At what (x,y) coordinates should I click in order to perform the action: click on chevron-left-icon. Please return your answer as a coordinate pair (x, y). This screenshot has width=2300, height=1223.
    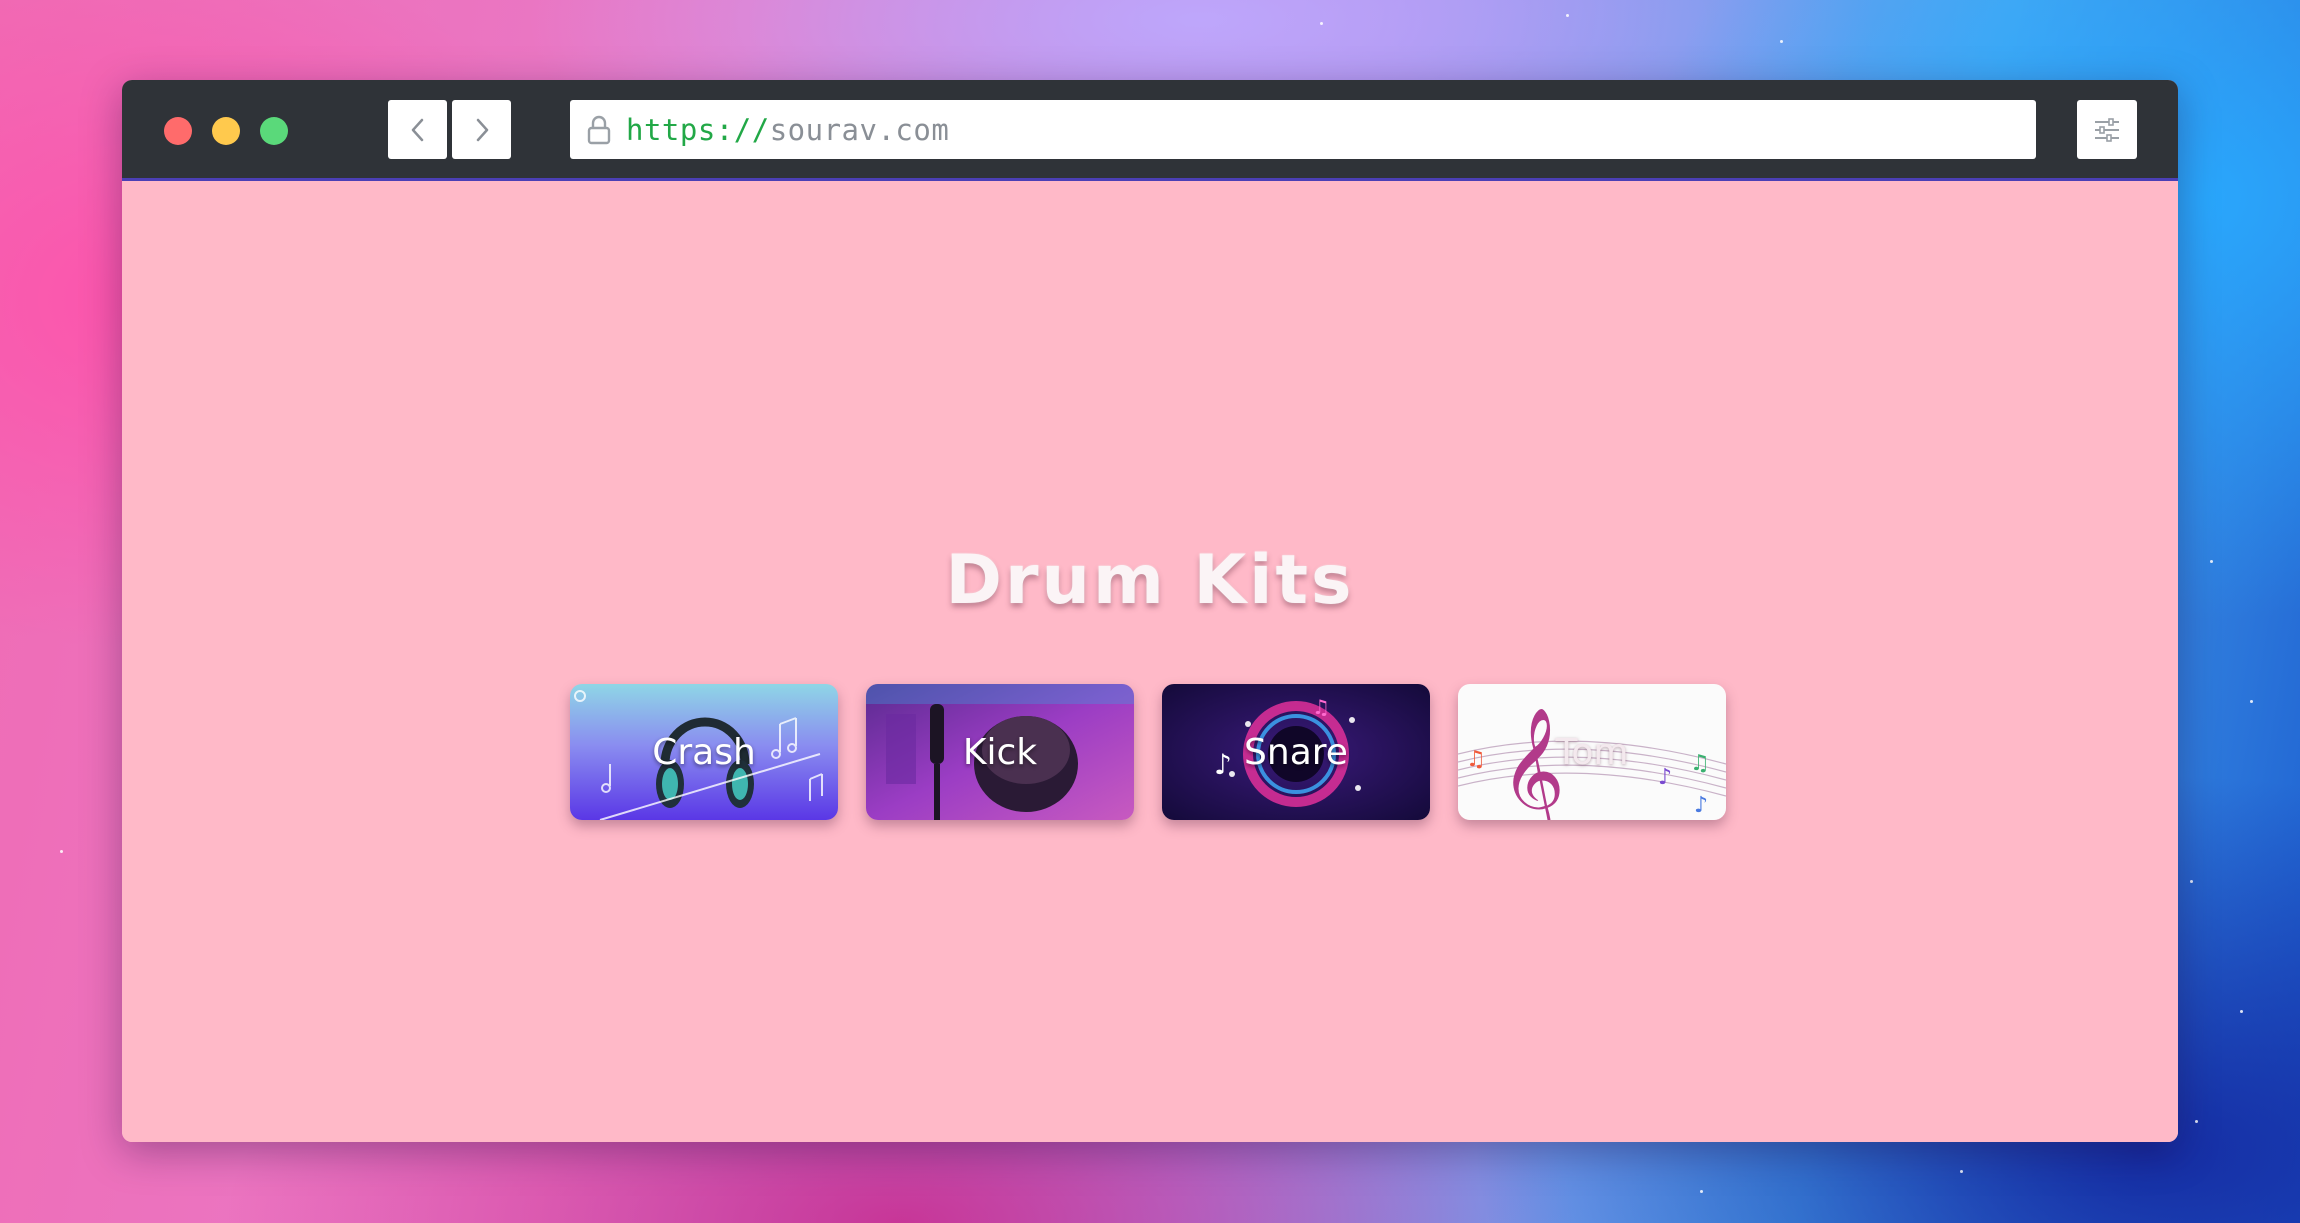
    Looking at the image, I should click on (417, 129).